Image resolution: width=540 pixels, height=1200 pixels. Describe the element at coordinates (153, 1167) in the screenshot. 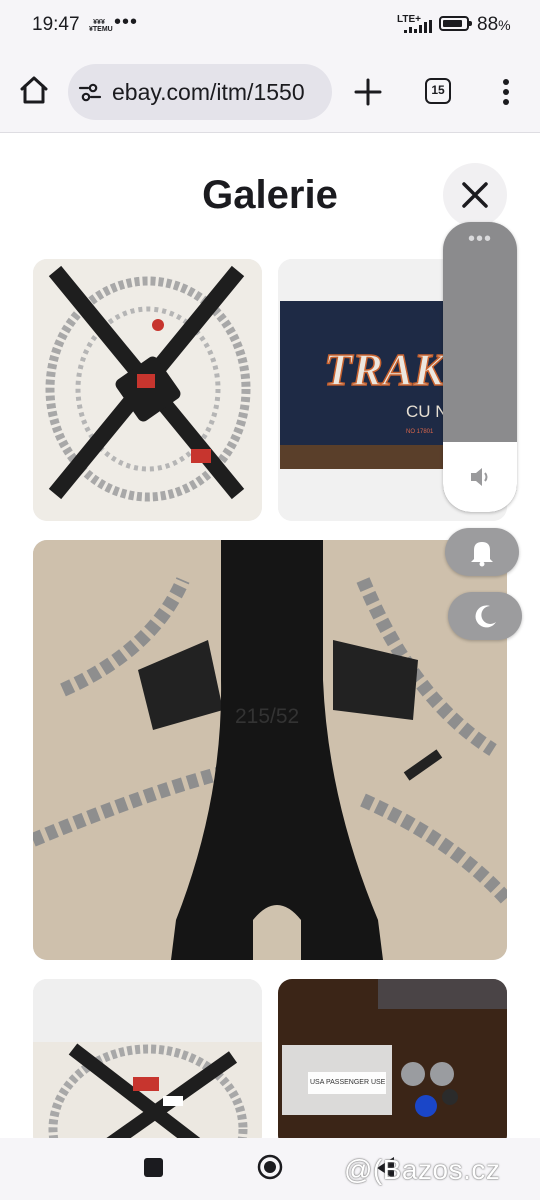

I see `recents-button` at that location.